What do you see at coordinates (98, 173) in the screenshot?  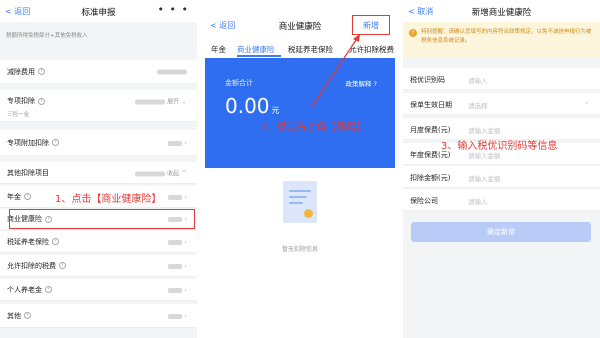 I see `other-deduction-header: 其他扣除项目 收起 ^` at bounding box center [98, 173].